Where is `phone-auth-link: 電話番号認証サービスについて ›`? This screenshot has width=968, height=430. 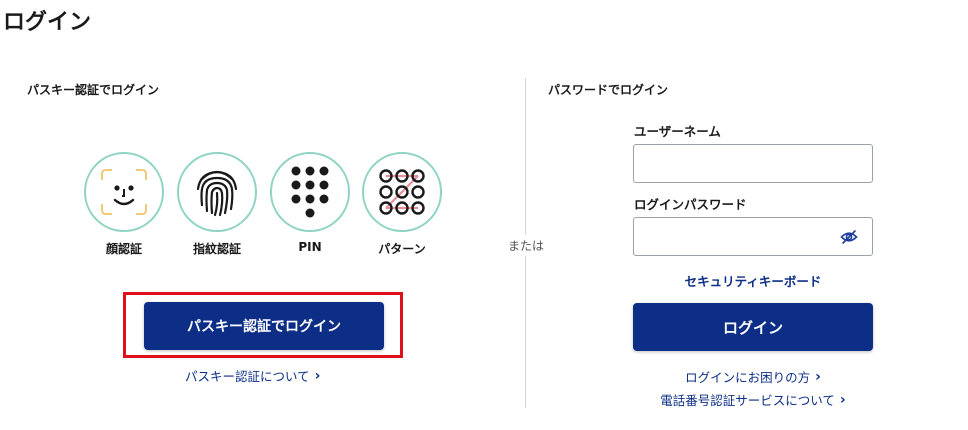 phone-auth-link: 電話番号認証サービスについて › is located at coordinates (752, 399).